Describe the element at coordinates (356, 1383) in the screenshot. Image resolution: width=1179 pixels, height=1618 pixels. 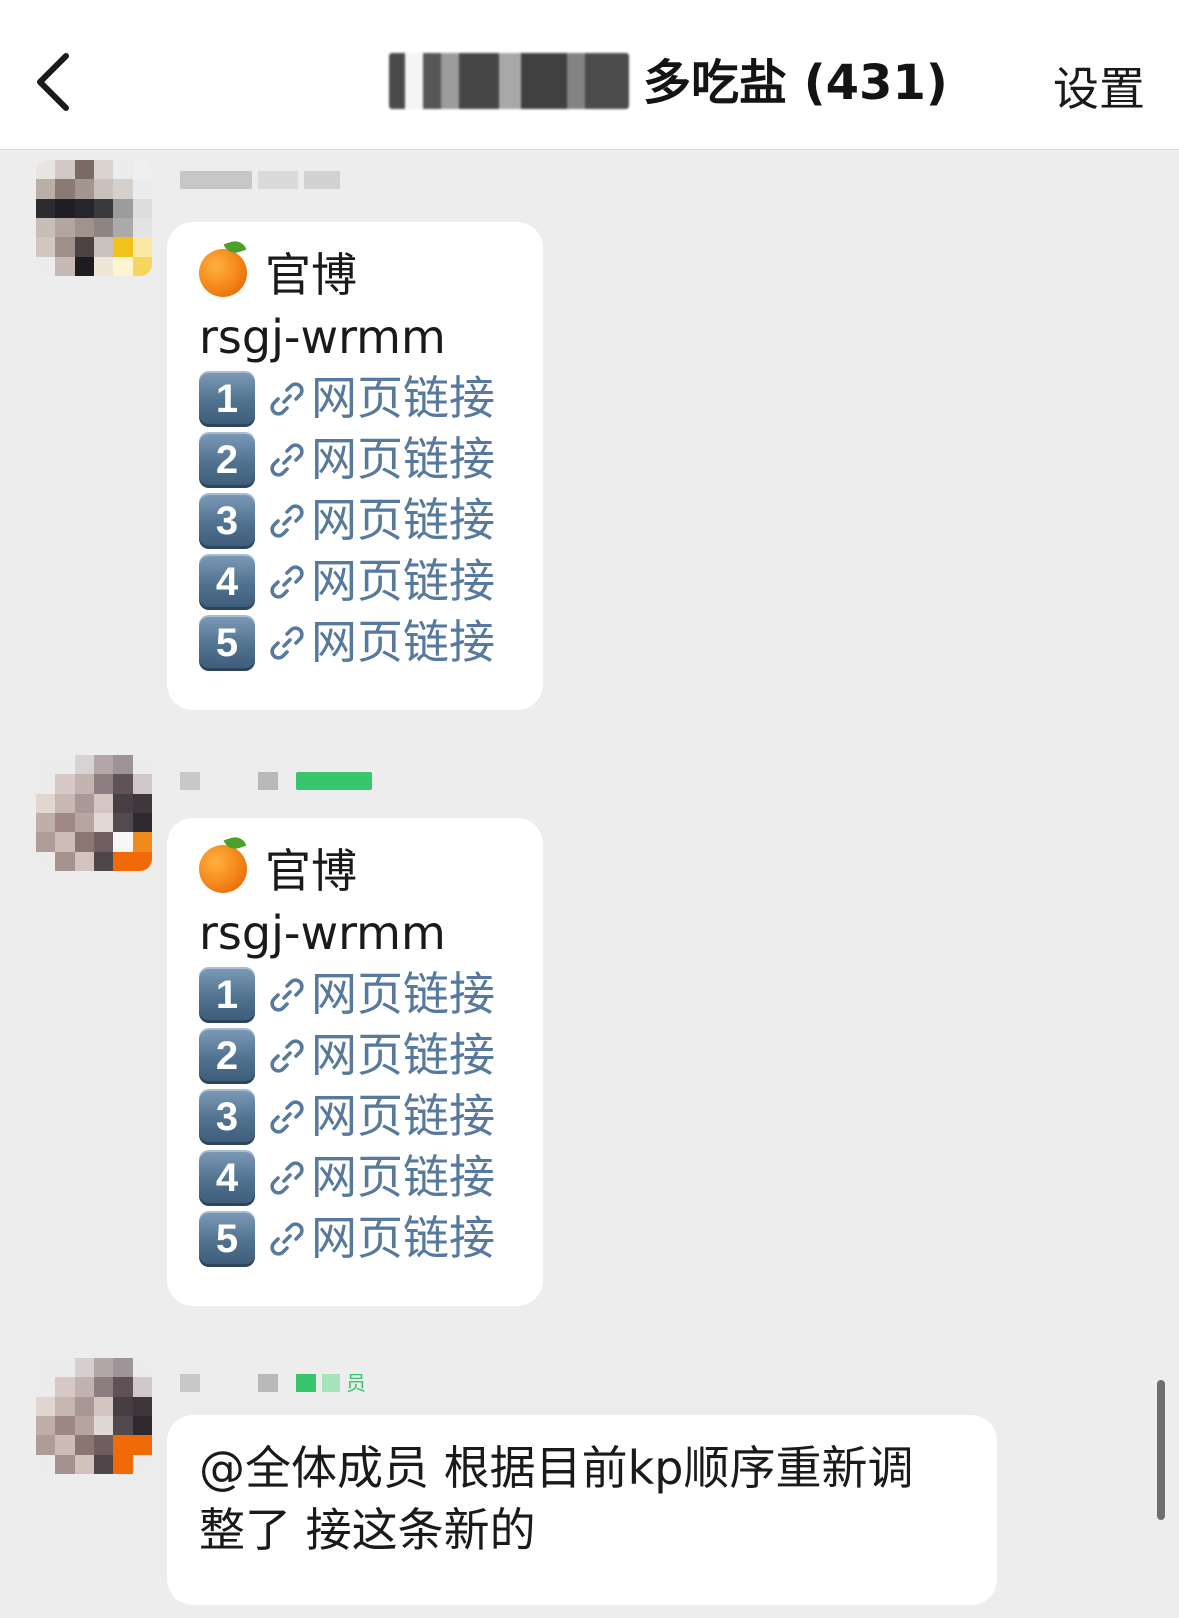
I see `member-badge: 员` at that location.